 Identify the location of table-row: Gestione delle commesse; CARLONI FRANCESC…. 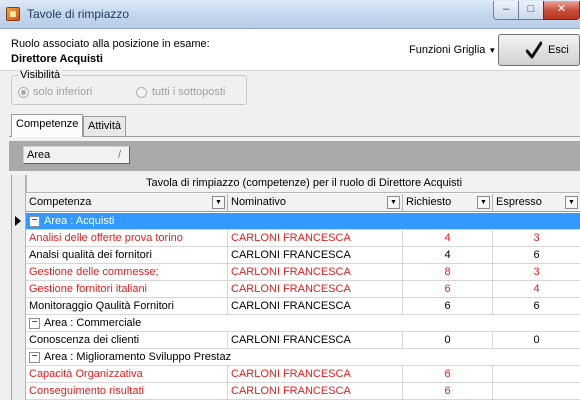
(303, 272).